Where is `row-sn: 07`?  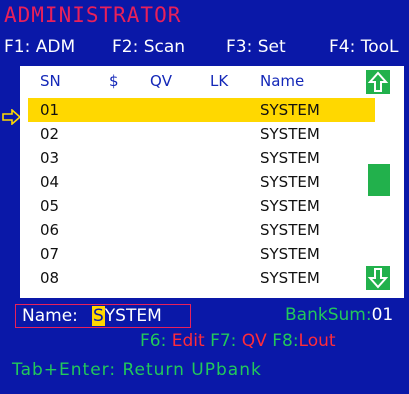 row-sn: 07 is located at coordinates (50, 254).